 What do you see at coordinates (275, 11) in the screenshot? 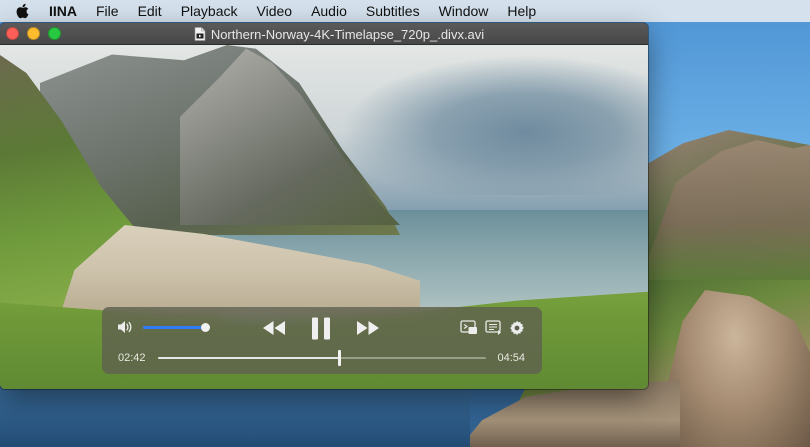
I see `menu-video: Video` at bounding box center [275, 11].